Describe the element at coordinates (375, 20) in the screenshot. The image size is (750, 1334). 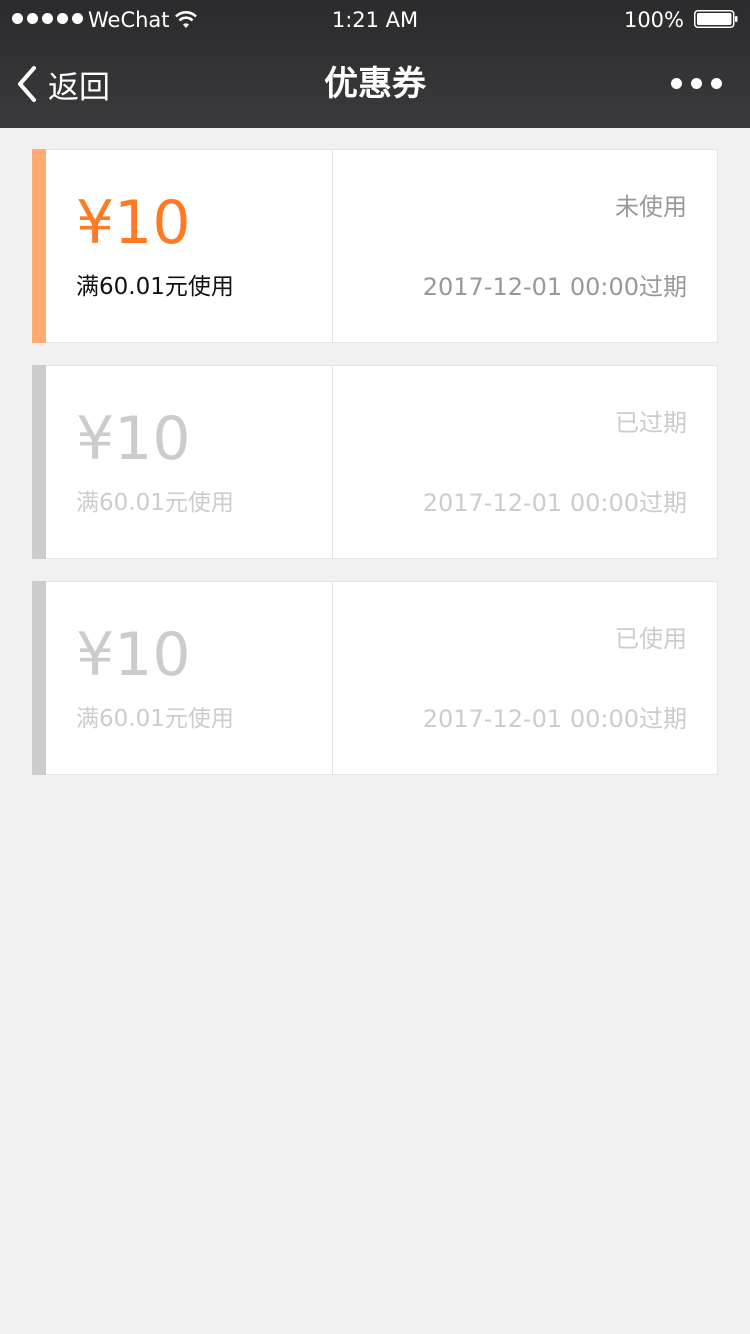
I see `status-bar: WeChat 1:21 AM 100%` at that location.